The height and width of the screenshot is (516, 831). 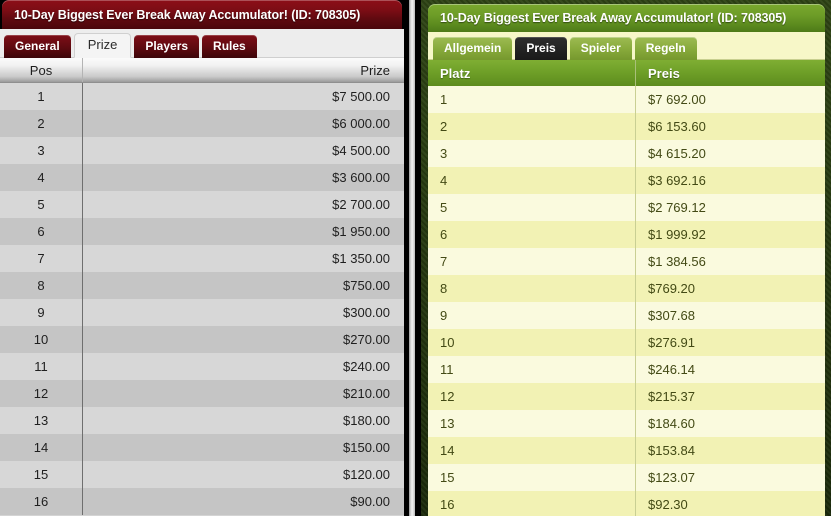 I want to click on left-cell-prize: $750.00, so click(x=366, y=285).